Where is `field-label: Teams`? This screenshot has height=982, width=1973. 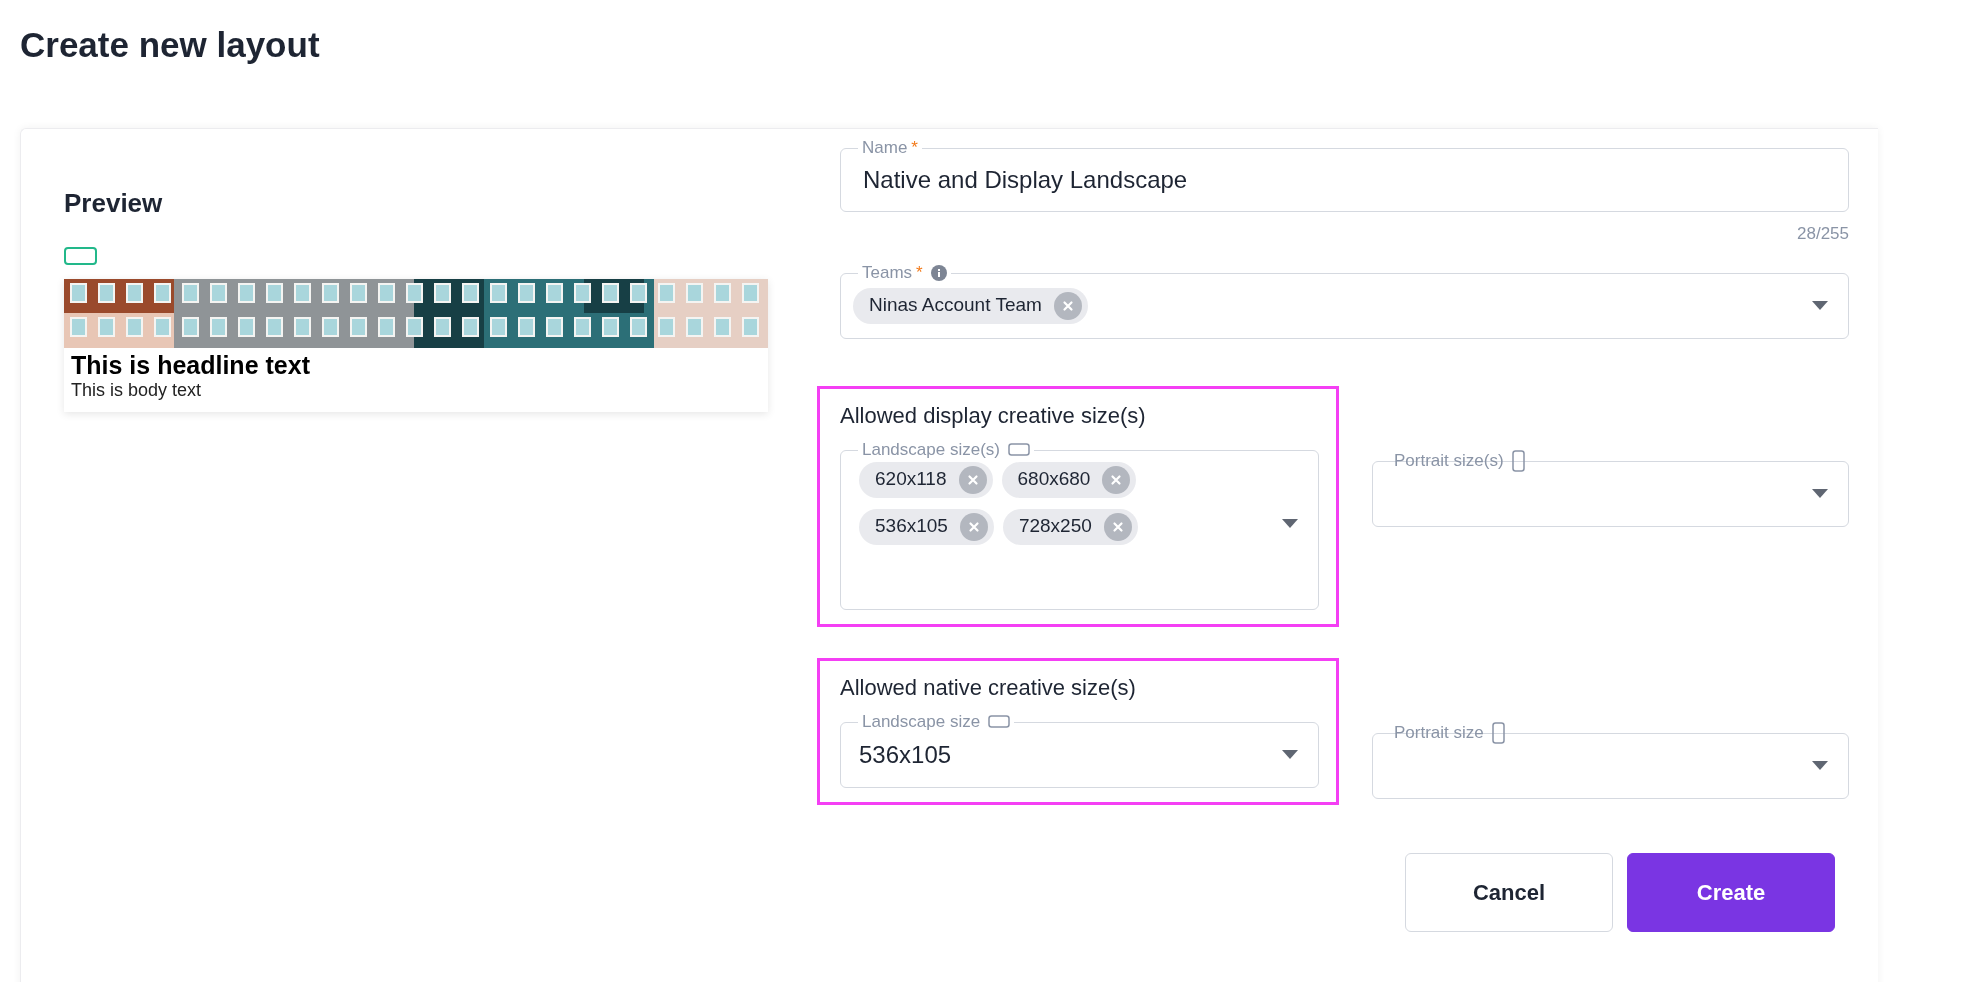 field-label: Teams is located at coordinates (887, 272).